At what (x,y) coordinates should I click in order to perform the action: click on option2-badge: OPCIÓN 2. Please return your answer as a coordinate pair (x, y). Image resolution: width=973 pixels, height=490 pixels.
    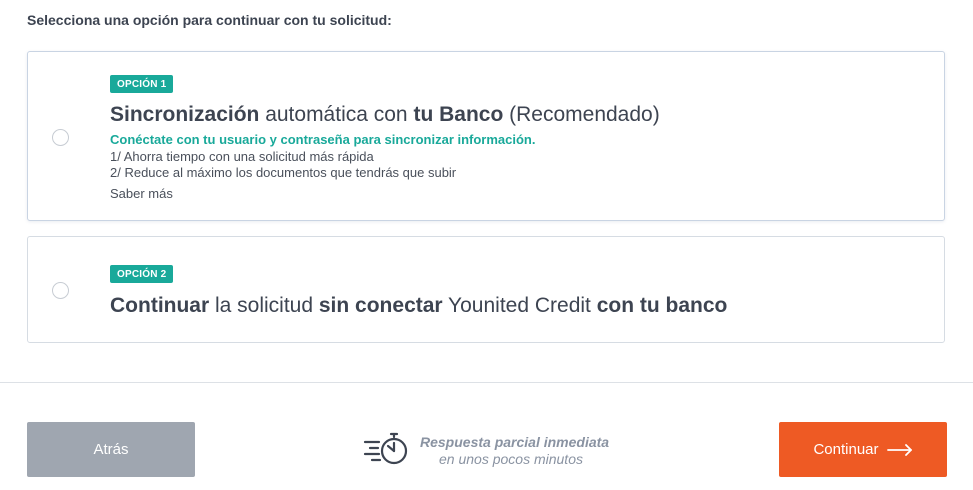
    Looking at the image, I should click on (142, 274).